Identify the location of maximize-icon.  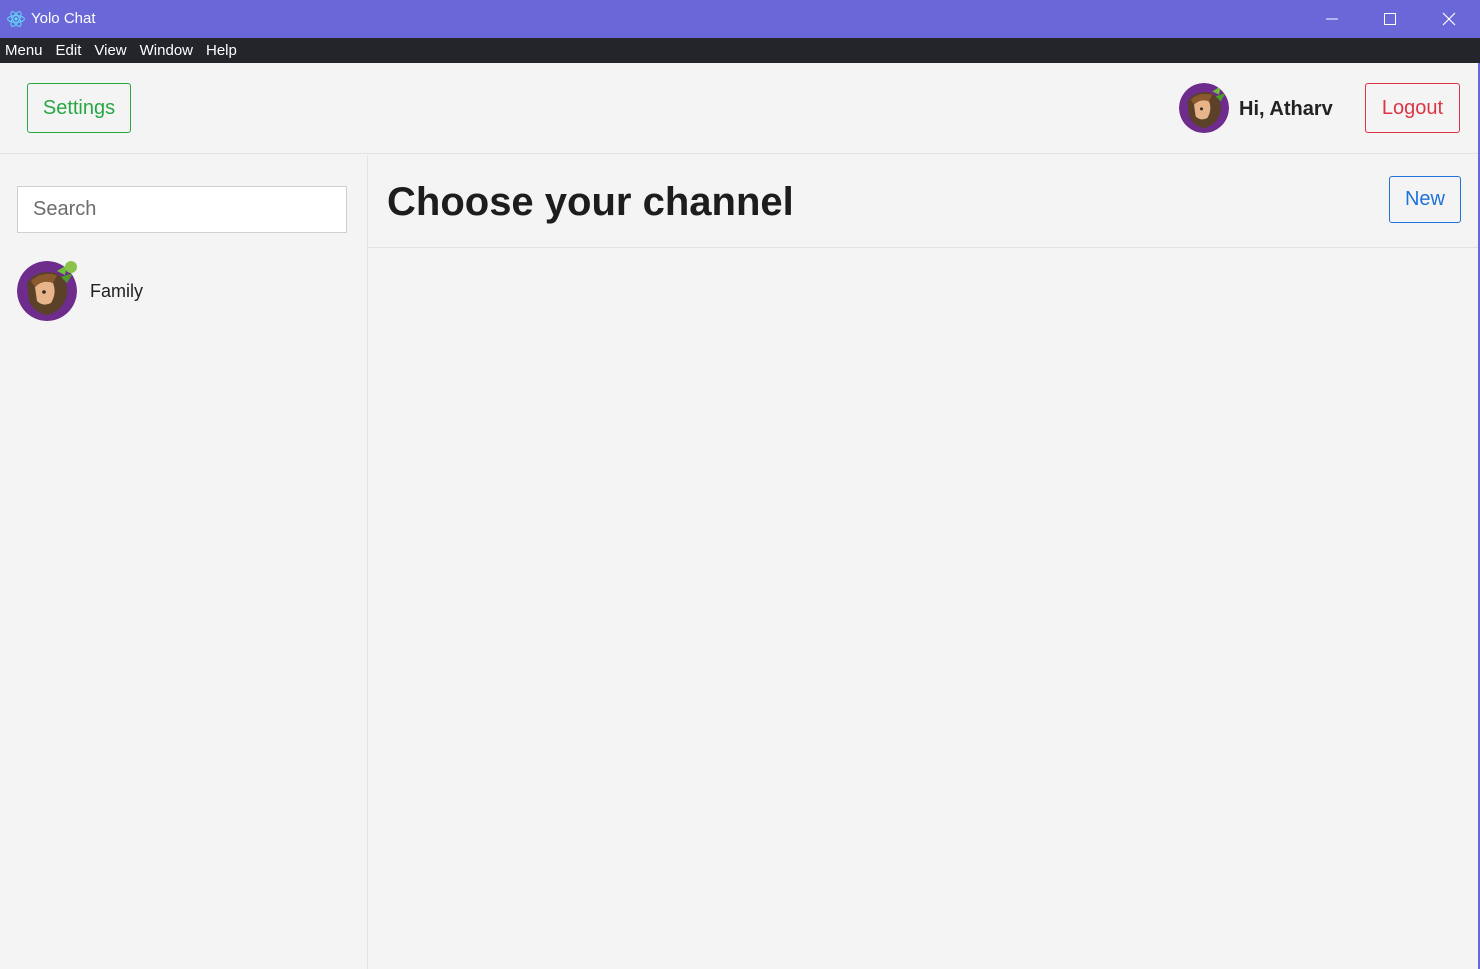
(1390, 19).